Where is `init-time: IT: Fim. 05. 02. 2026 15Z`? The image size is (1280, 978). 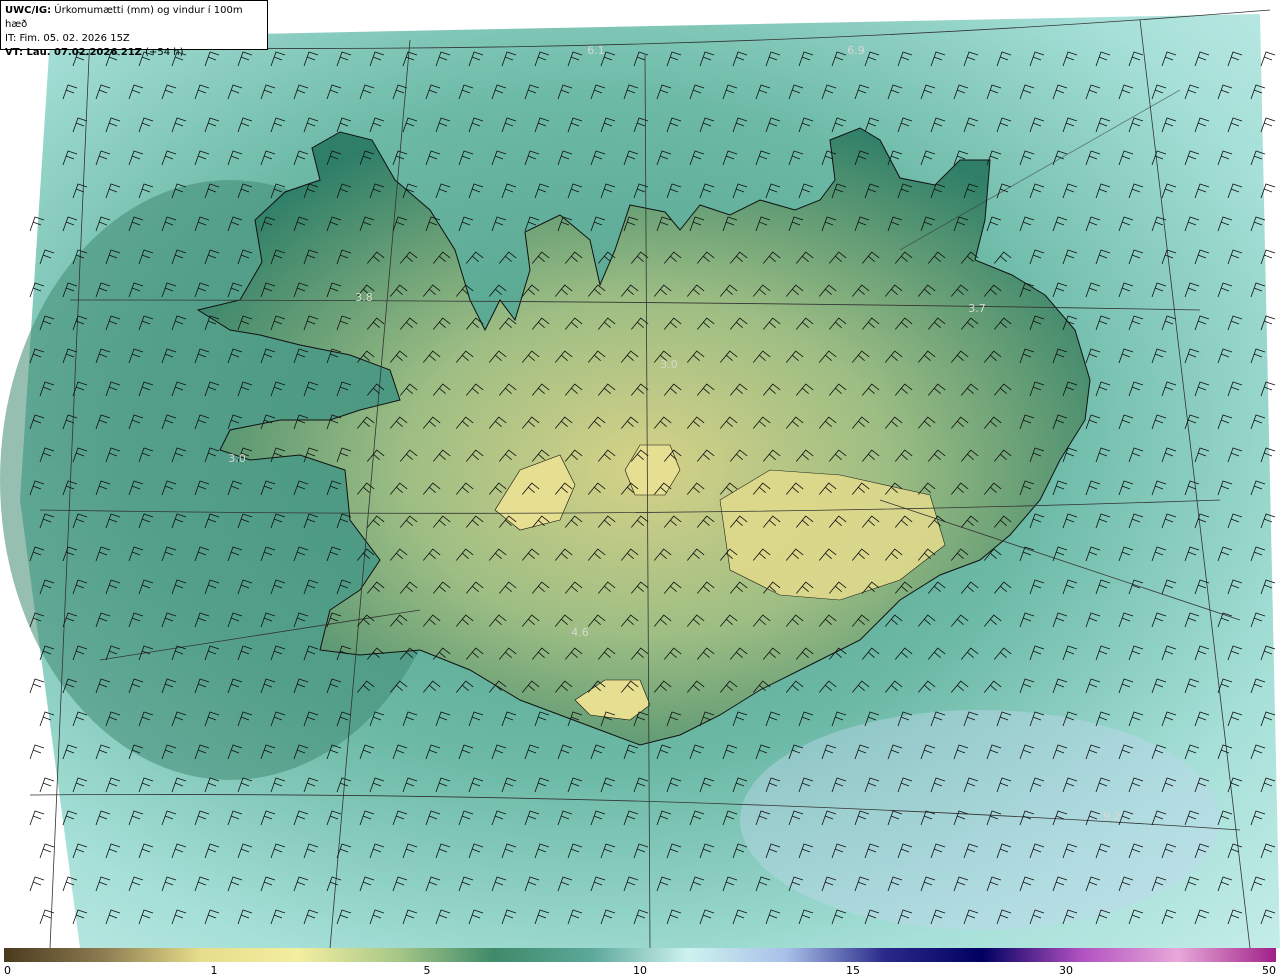
init-time: IT: Fim. 05. 02. 2026 15Z is located at coordinates (67, 38).